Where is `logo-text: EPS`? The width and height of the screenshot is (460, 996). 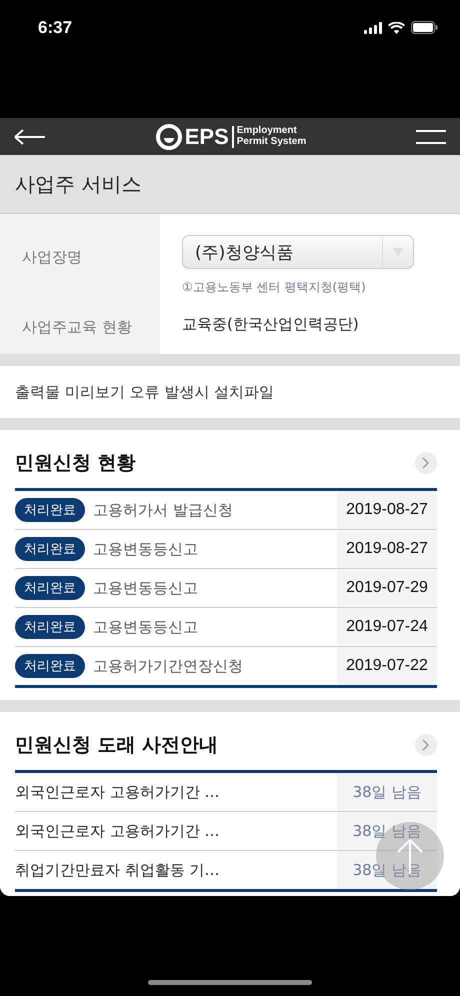 logo-text: EPS is located at coordinates (209, 137).